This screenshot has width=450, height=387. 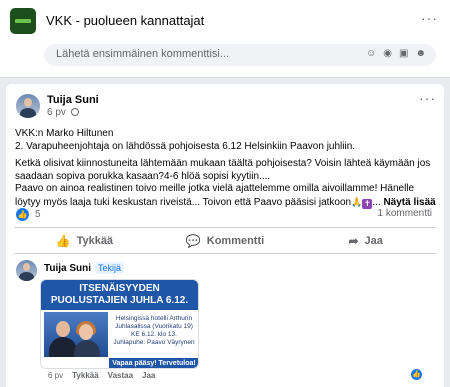 I want to click on poster-detail-line: Juhlasalissa (Vuorikatu 19), so click(x=154, y=326).